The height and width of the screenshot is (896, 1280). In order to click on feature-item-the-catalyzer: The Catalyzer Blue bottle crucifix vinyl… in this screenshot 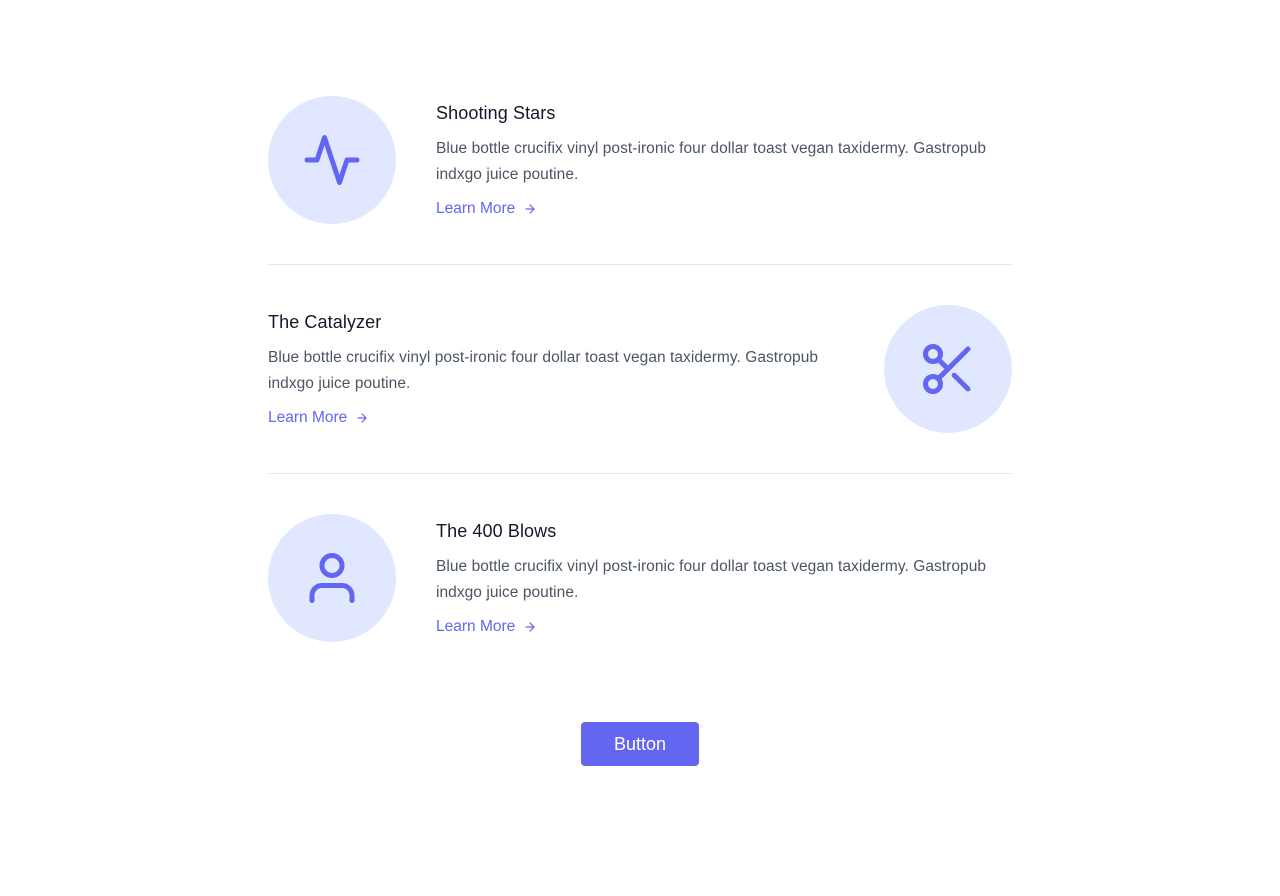, I will do `click(640, 389)`.